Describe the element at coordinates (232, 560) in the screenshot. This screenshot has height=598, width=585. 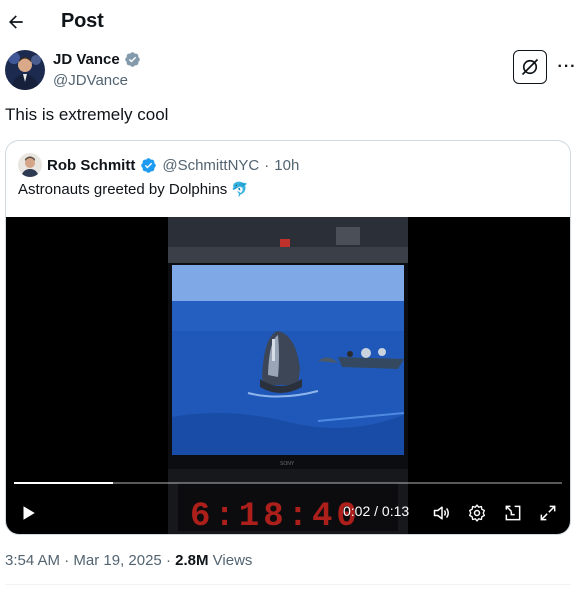
I see `views-label: Views` at that location.